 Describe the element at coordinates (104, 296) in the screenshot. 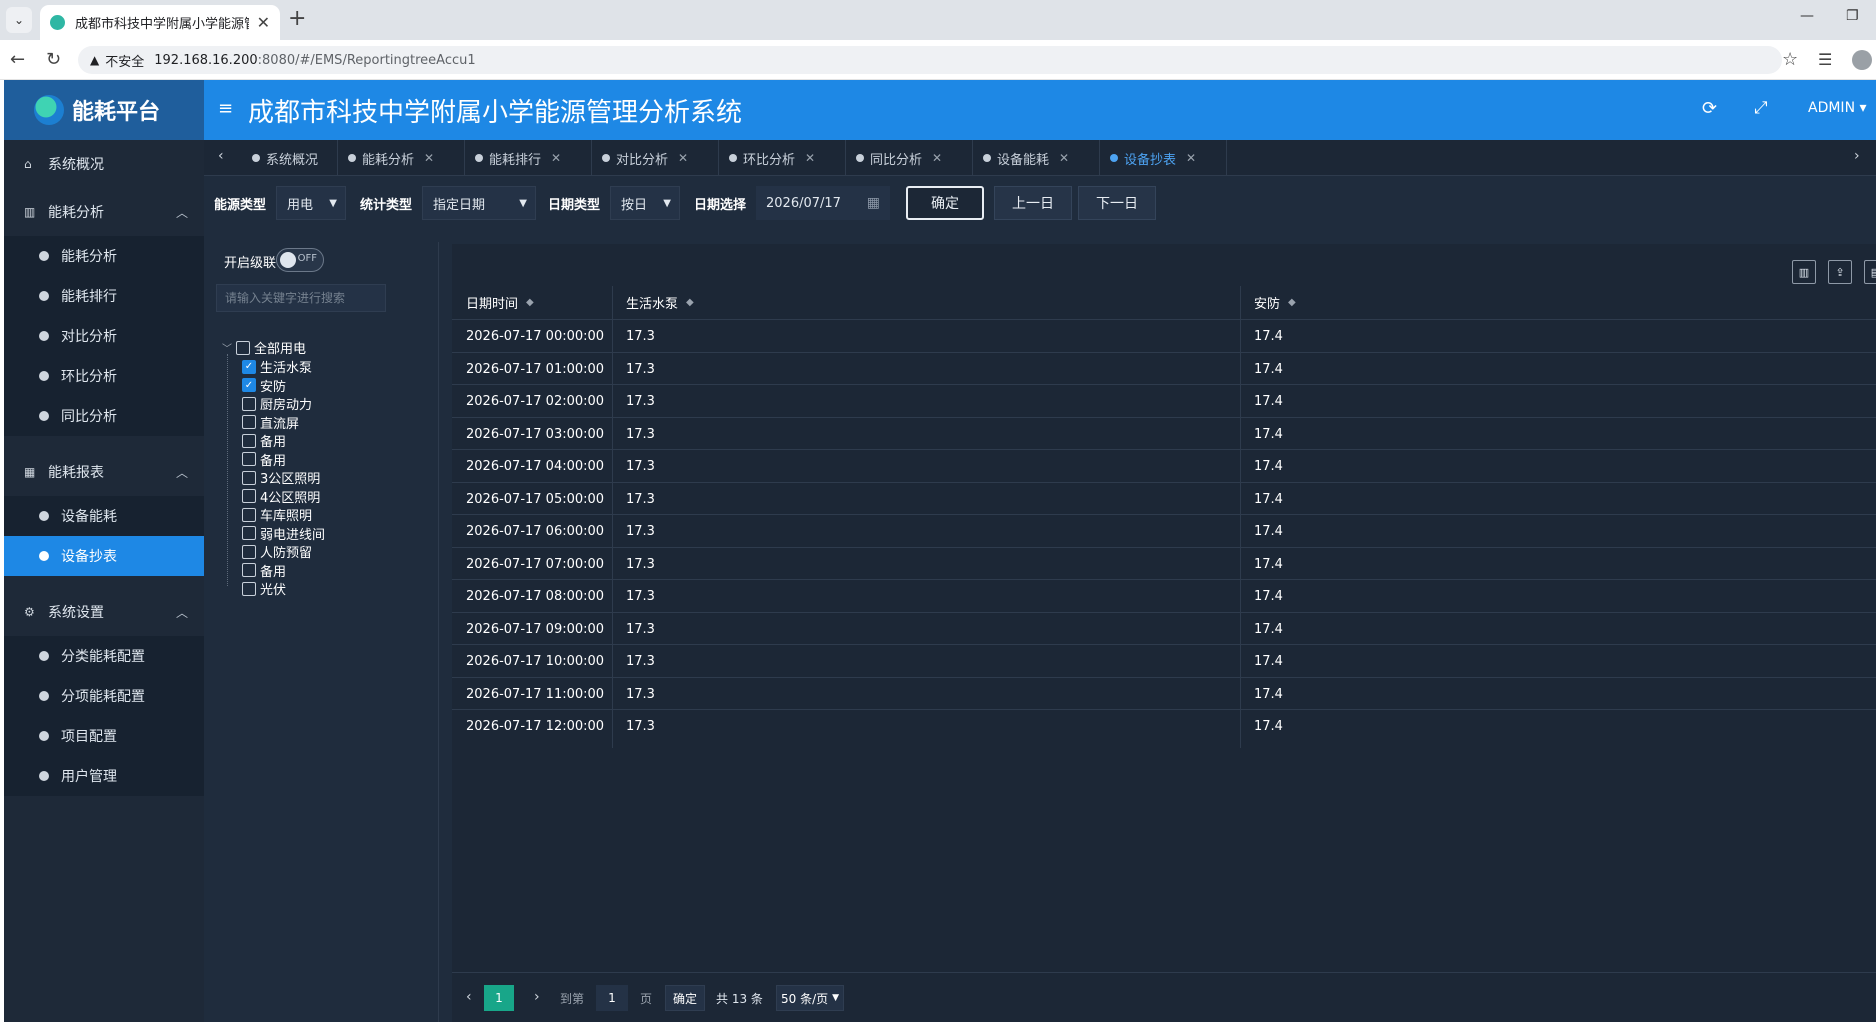

I see `sidebar-item-energy-ranking: 能耗排行` at that location.